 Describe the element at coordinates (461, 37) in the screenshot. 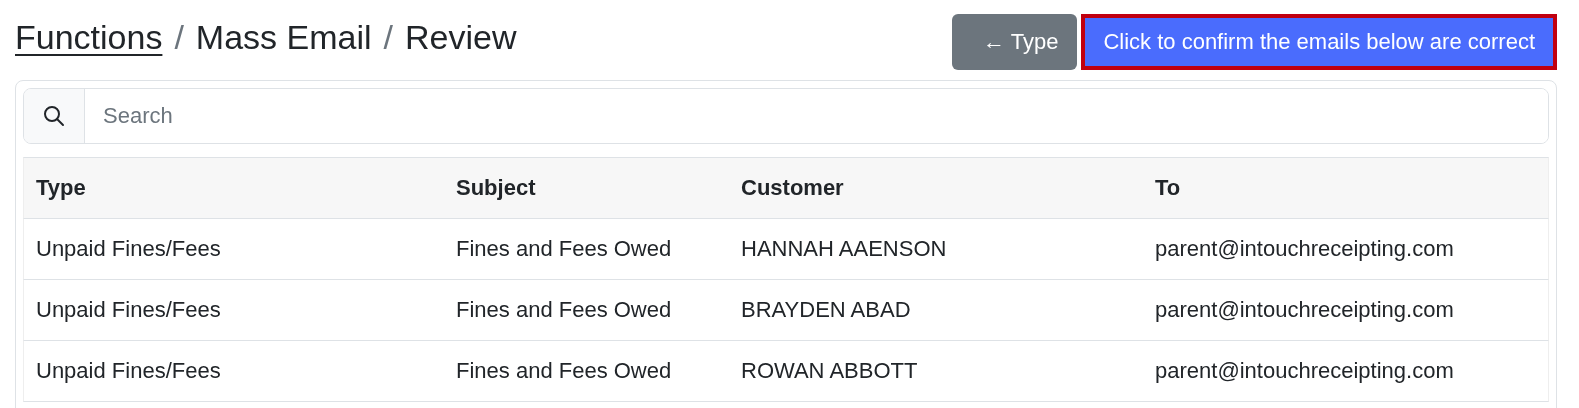

I see `breadcrumb-item: Review` at that location.